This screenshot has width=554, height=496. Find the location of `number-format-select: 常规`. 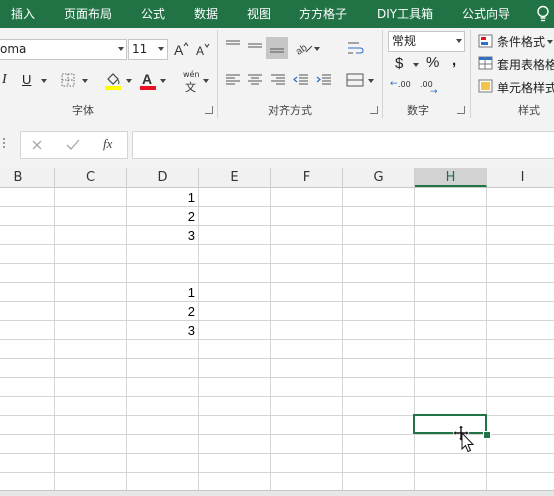

number-format-select: 常规 is located at coordinates (426, 41).